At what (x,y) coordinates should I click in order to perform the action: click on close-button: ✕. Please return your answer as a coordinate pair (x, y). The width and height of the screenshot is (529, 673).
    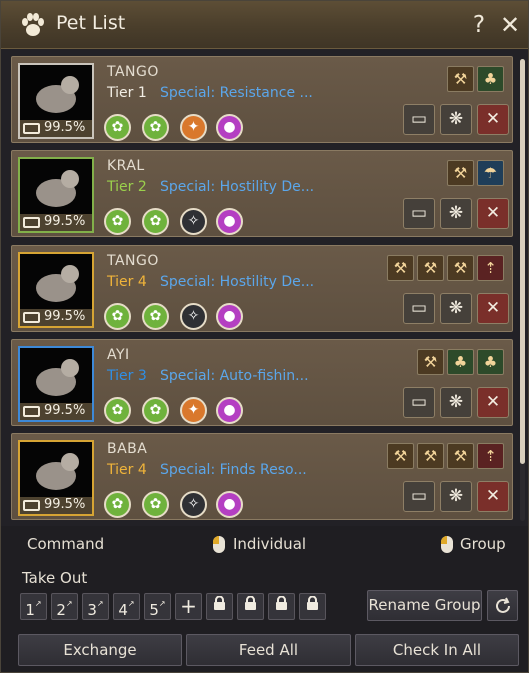
    Looking at the image, I should click on (510, 25).